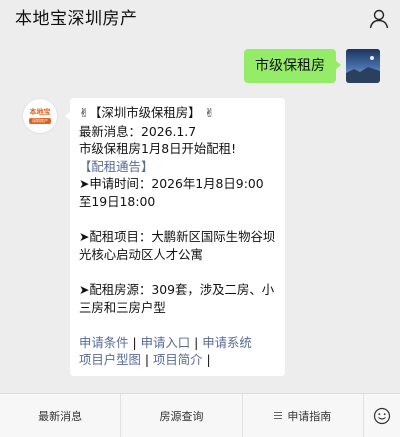 This screenshot has width=400, height=437. Describe the element at coordinates (40, 121) in the screenshot. I see `bot-avatar-sub: 深圳房产` at that location.